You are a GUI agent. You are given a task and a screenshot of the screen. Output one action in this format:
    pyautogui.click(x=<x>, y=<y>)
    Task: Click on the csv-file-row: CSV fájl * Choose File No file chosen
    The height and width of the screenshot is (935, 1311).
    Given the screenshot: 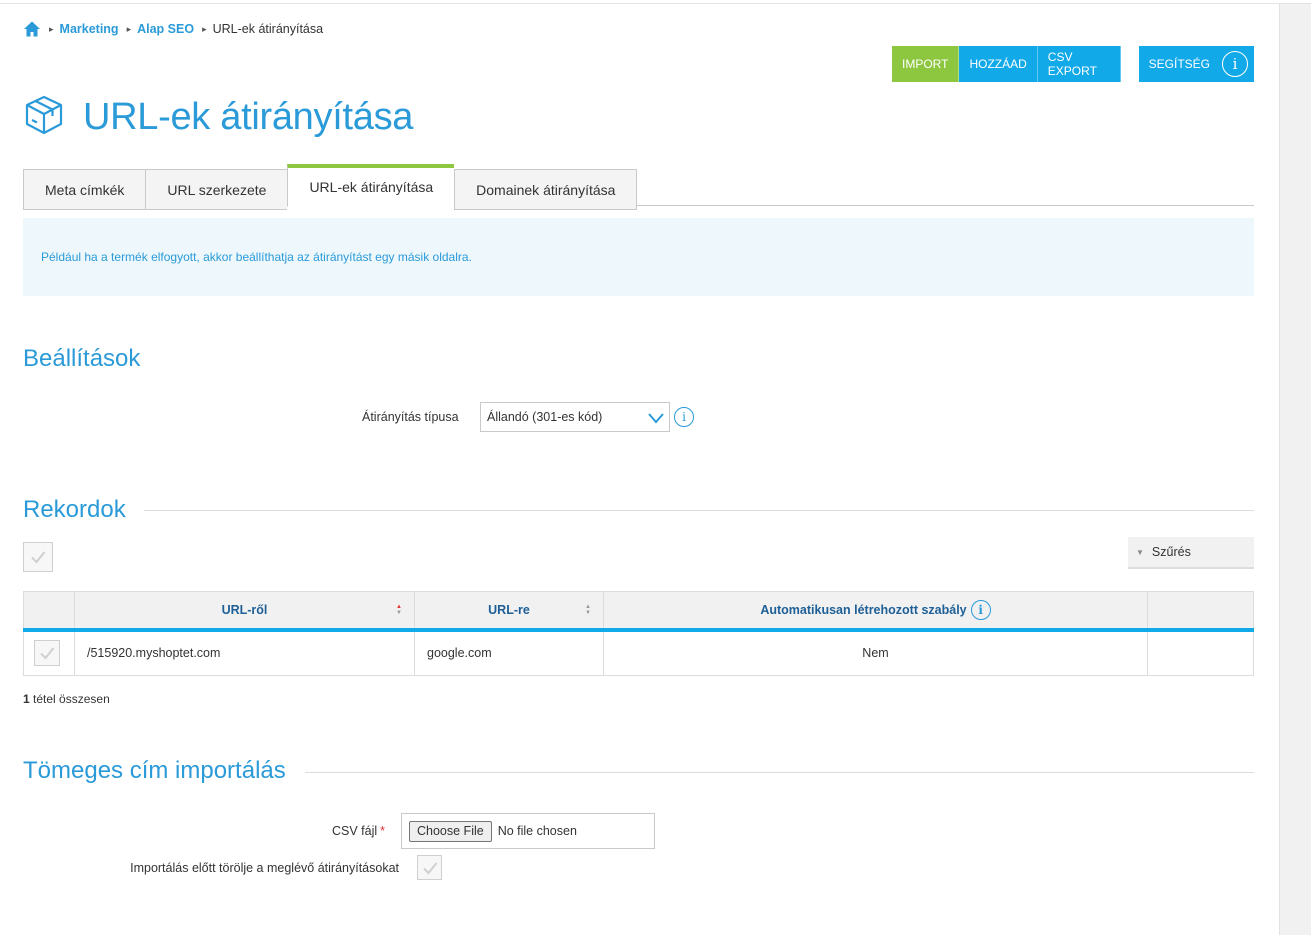 What is the action you would take?
    pyautogui.click(x=373, y=831)
    